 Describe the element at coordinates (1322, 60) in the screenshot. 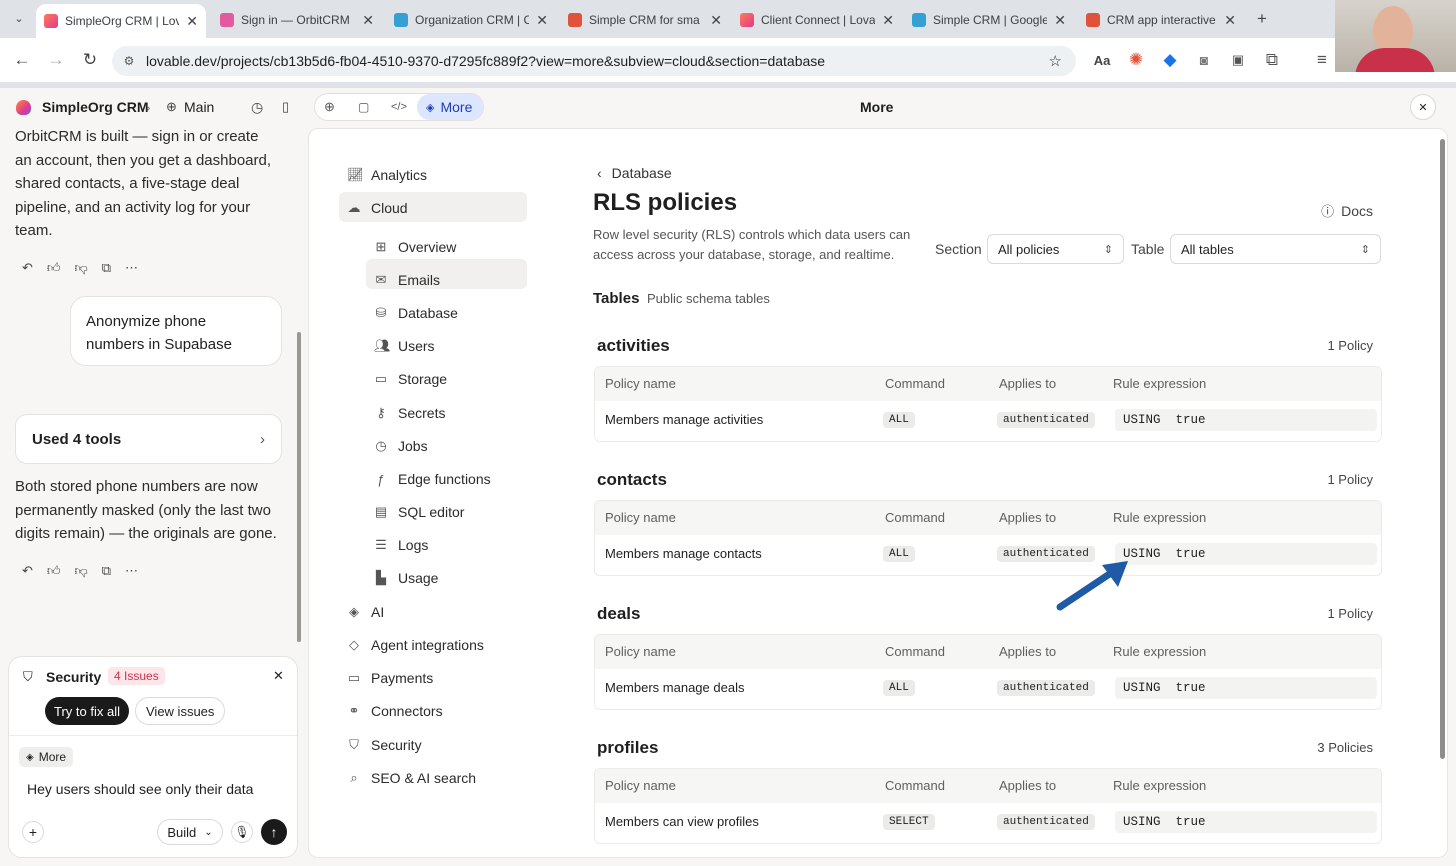

I see `media-icon: ≡` at that location.